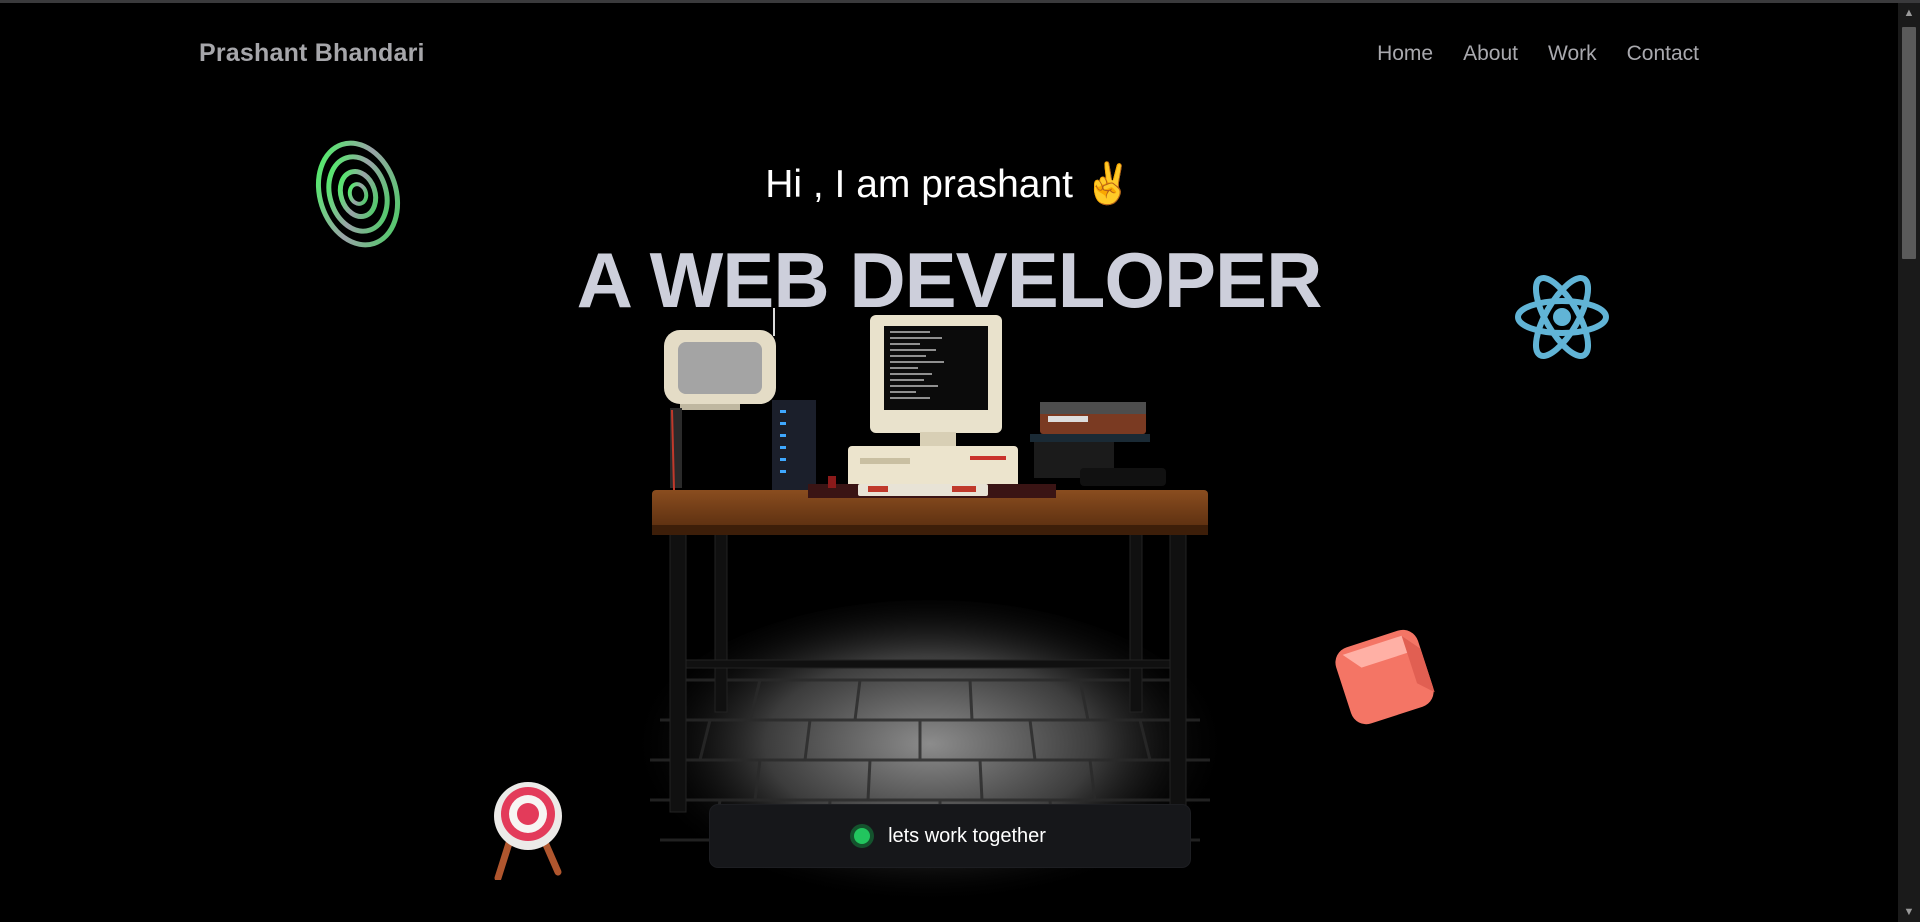 The height and width of the screenshot is (922, 1920). I want to click on retro-computer, so click(933, 401).